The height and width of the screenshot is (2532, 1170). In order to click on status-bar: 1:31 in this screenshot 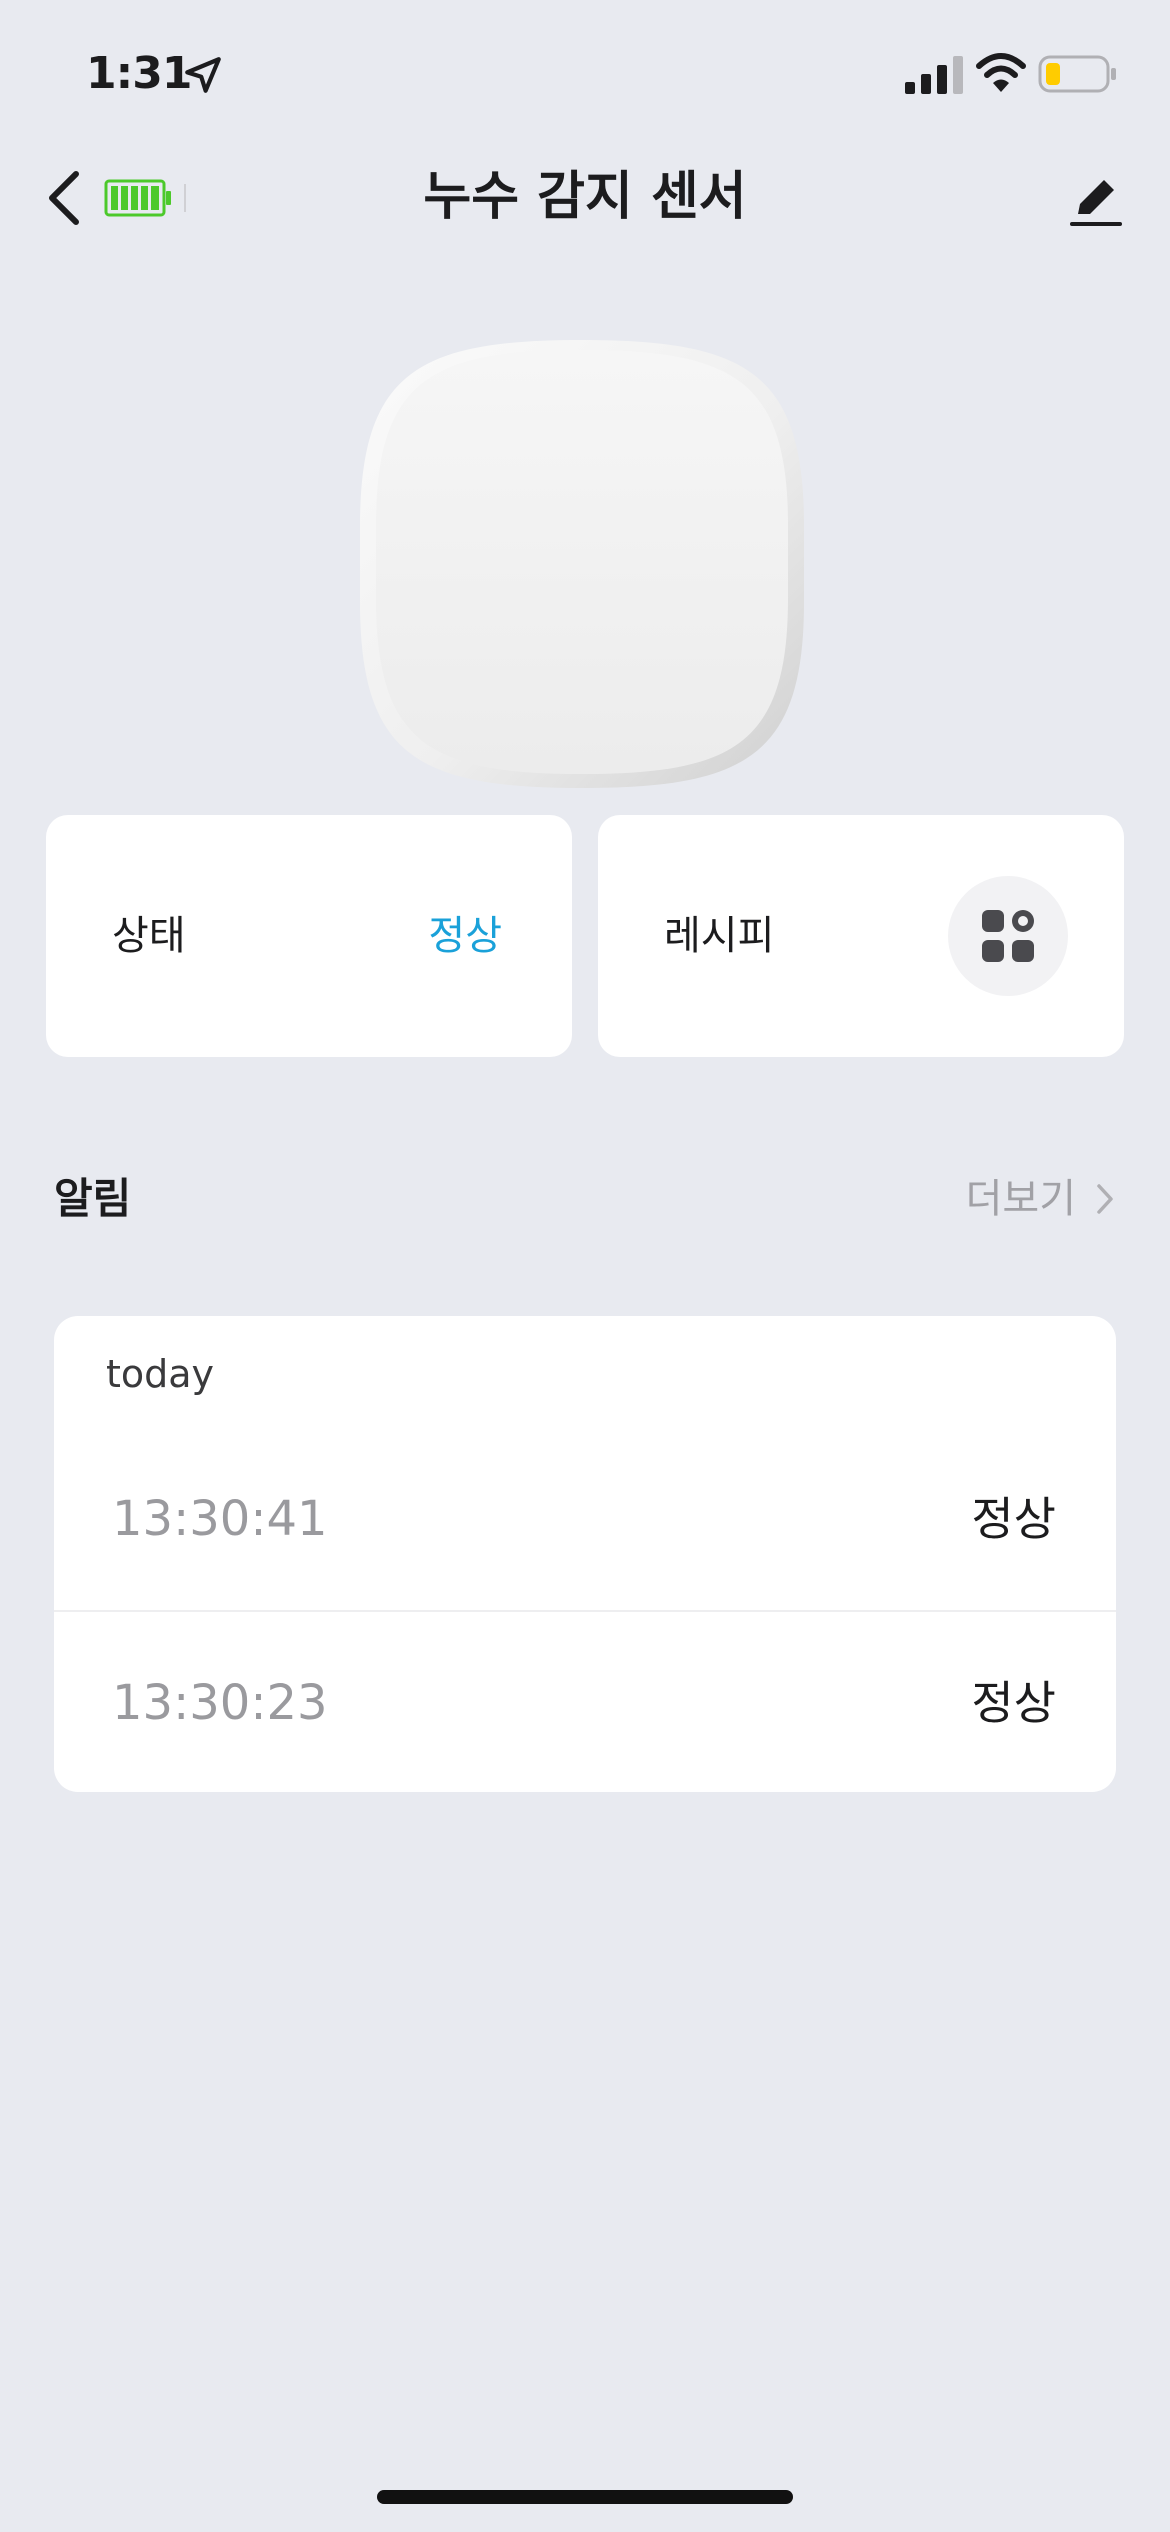, I will do `click(585, 75)`.